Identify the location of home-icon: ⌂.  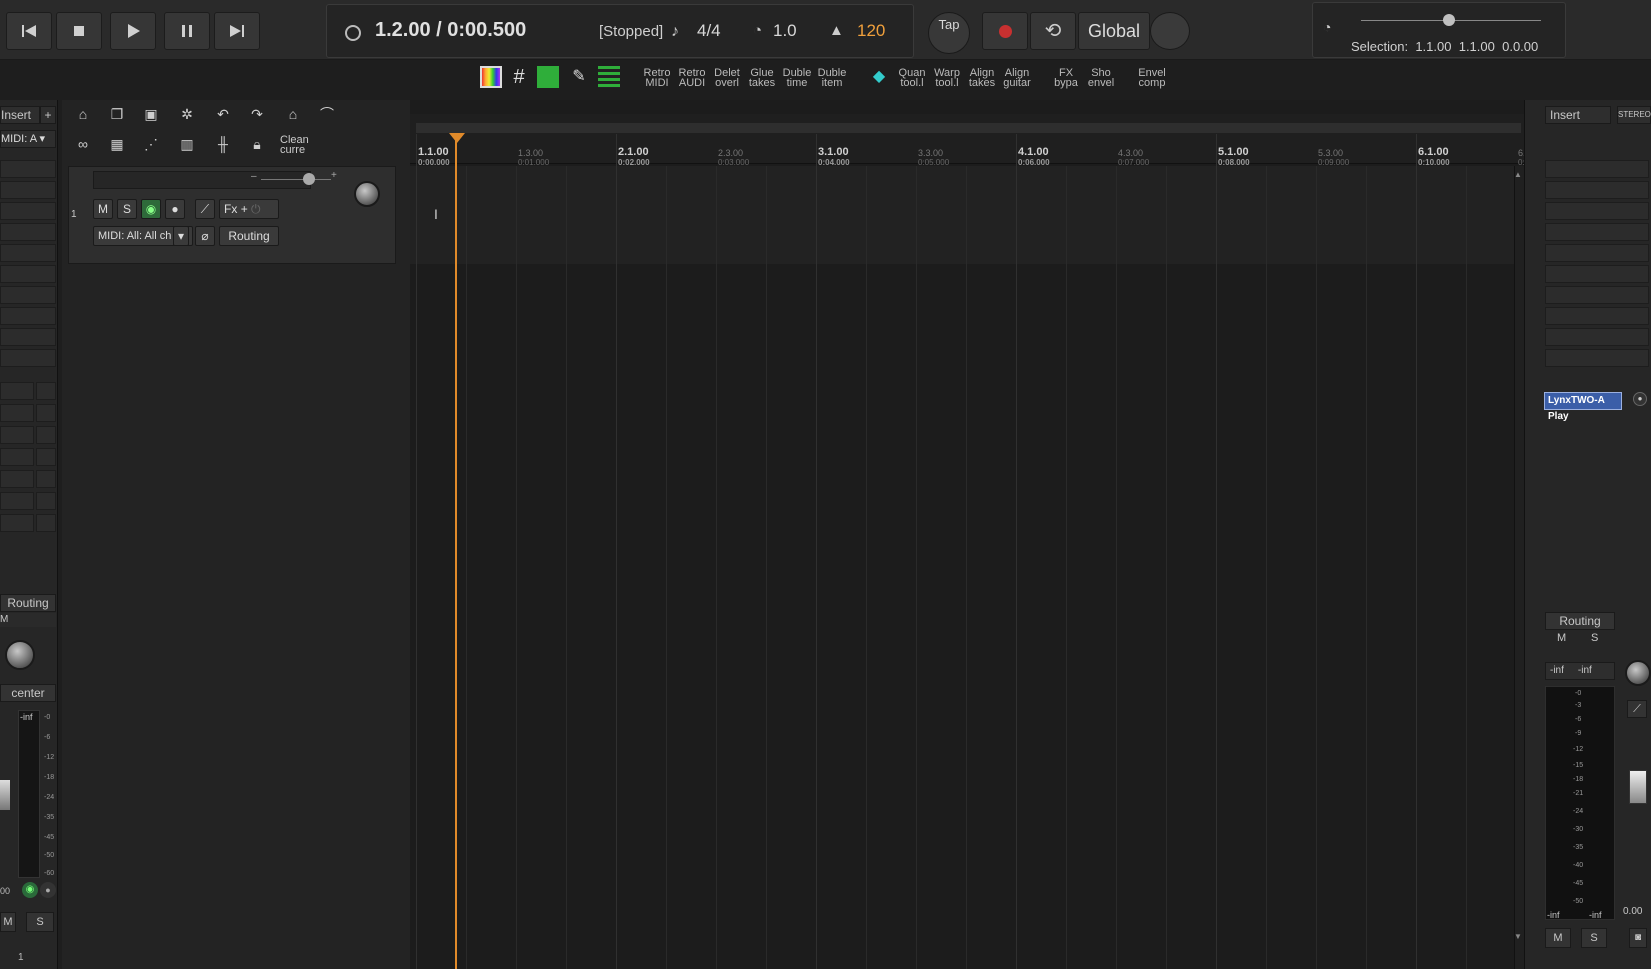
(83, 114).